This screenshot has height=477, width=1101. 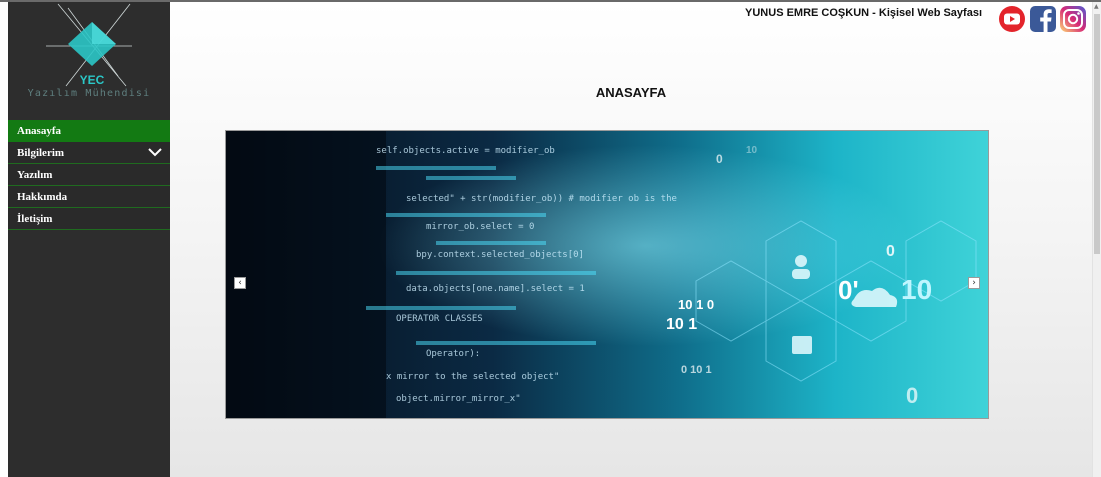 What do you see at coordinates (1073, 19) in the screenshot?
I see `instagram-icon` at bounding box center [1073, 19].